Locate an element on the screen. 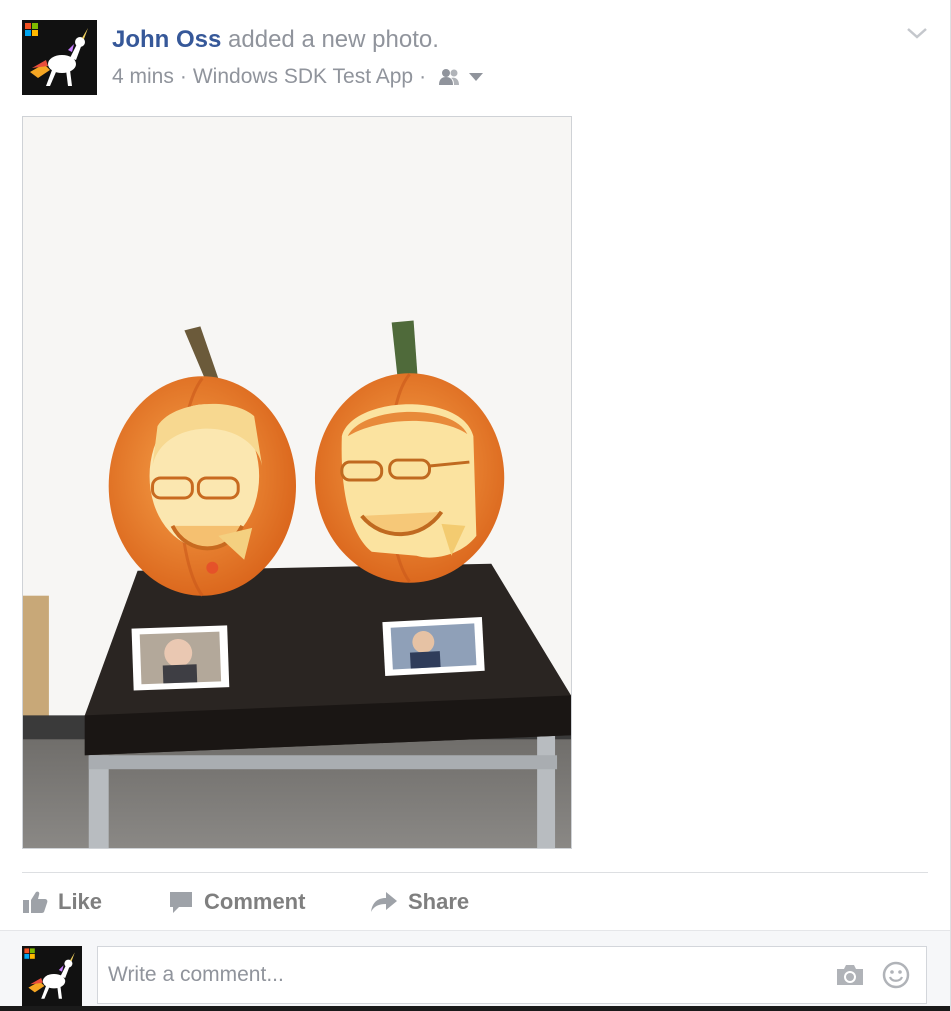 Image resolution: width=951 pixels, height=1011 pixels. attach-photo-button is located at coordinates (850, 975).